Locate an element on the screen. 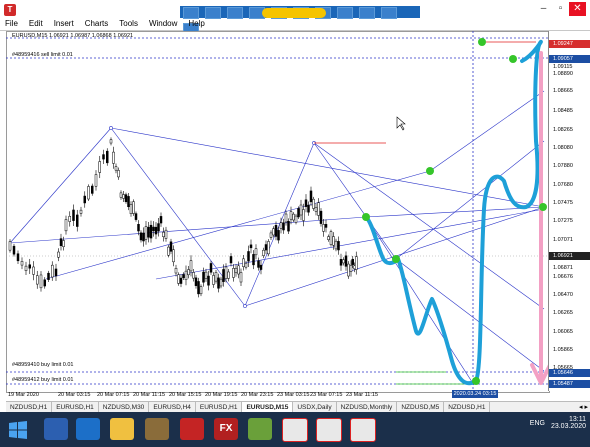  time-label: 20 Mar 11:15 is located at coordinates (149, 395).